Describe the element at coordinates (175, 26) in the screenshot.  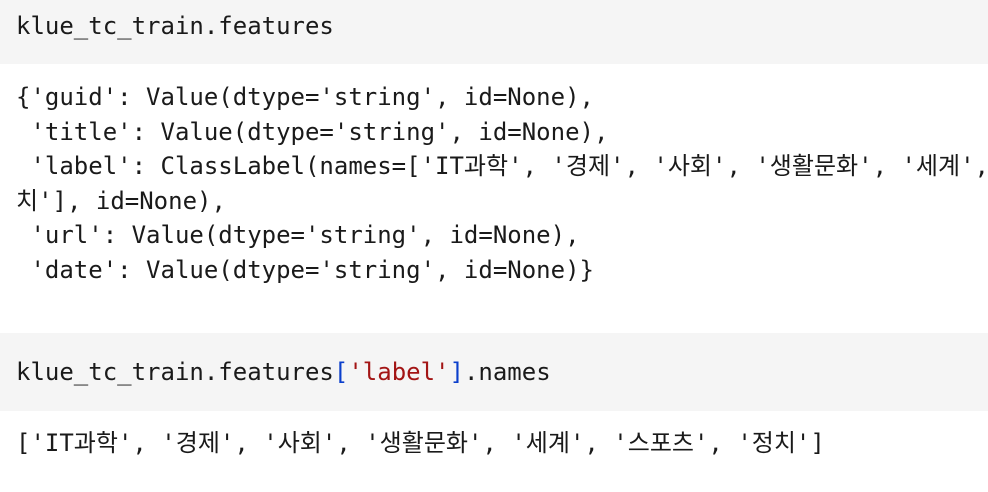
I see `code-line: klue_tc_train.features` at that location.